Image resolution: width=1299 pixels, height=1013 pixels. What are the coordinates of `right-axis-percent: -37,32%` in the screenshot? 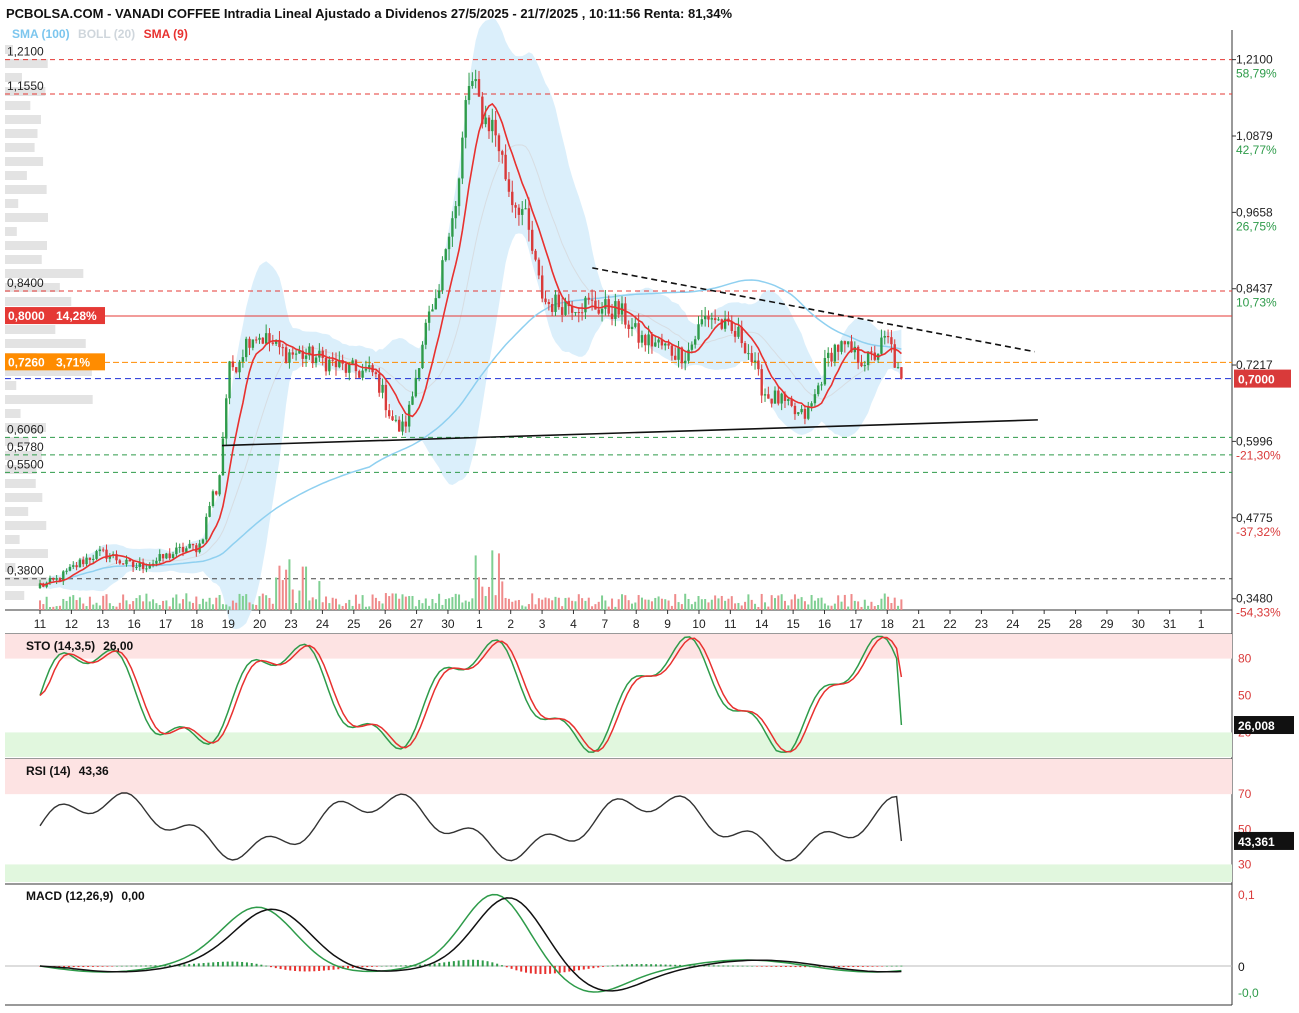 It's located at (1258, 532).